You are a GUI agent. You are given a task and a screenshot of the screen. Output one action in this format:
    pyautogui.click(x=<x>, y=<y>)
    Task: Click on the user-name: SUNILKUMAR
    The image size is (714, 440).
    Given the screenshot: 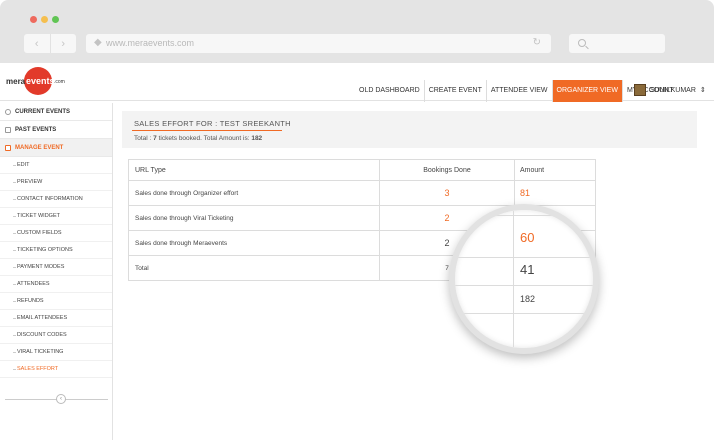 What is the action you would take?
    pyautogui.click(x=673, y=90)
    